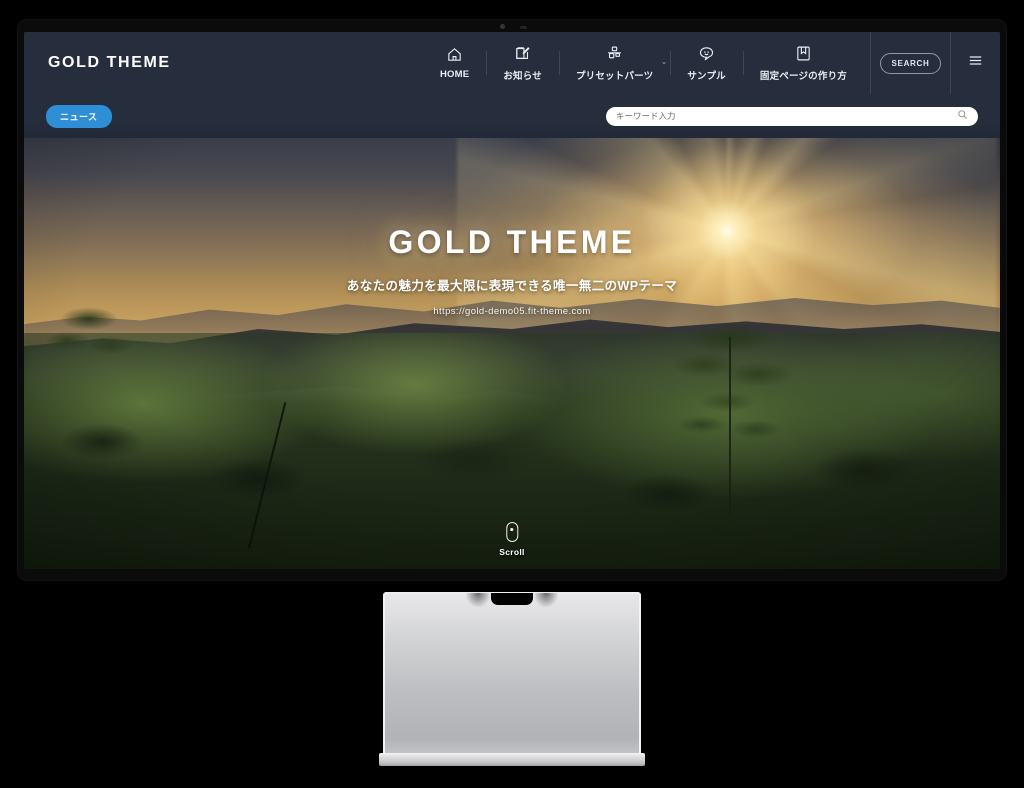 The width and height of the screenshot is (1024, 788). I want to click on nav-item-home: HOME, so click(454, 63).